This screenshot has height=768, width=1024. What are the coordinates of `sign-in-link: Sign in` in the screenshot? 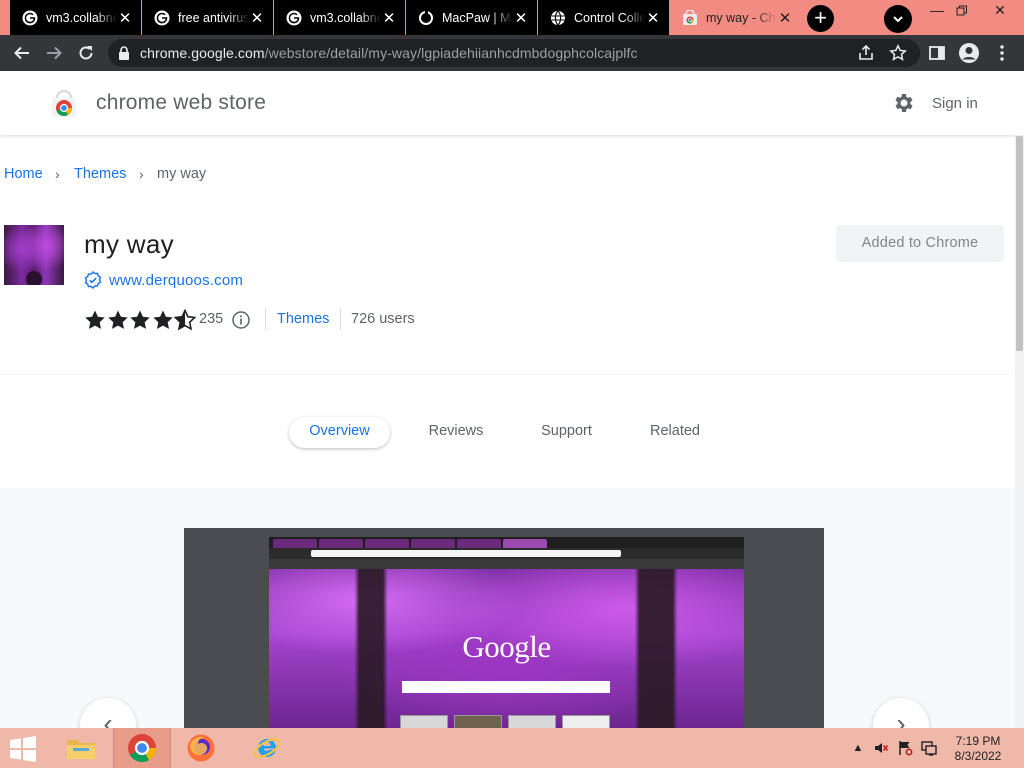 It's located at (955, 103).